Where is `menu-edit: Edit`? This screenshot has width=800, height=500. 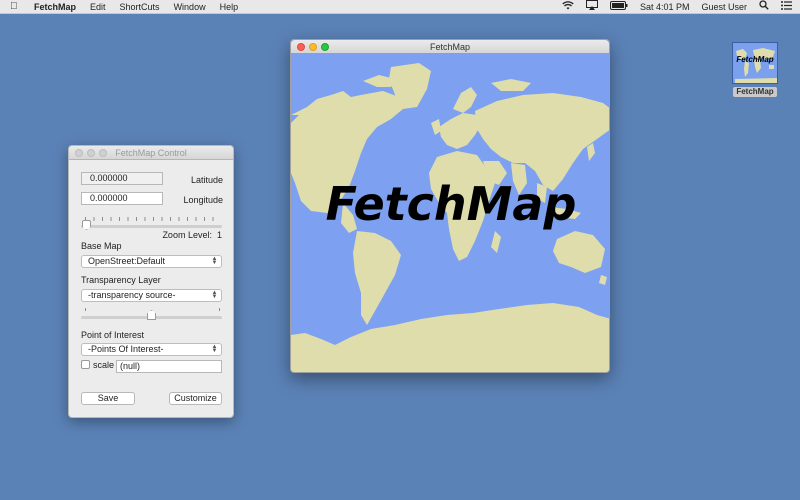 menu-edit: Edit is located at coordinates (98, 7).